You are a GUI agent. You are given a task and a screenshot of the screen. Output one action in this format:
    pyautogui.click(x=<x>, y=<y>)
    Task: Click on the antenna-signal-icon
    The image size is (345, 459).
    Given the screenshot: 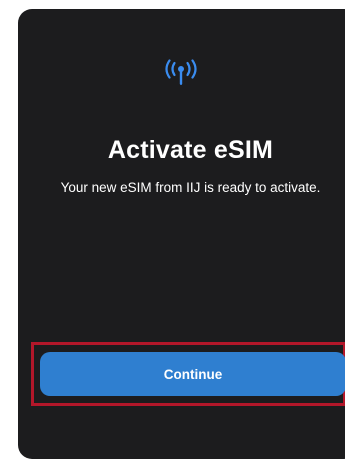 What is the action you would take?
    pyautogui.click(x=181, y=72)
    